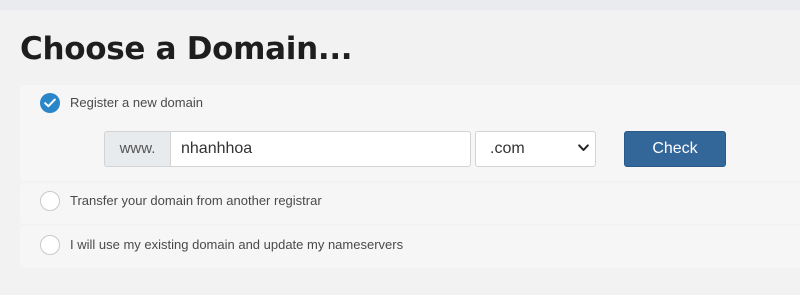 Image resolution: width=800 pixels, height=295 pixels. What do you see at coordinates (320, 149) in the screenshot?
I see `domain-input` at bounding box center [320, 149].